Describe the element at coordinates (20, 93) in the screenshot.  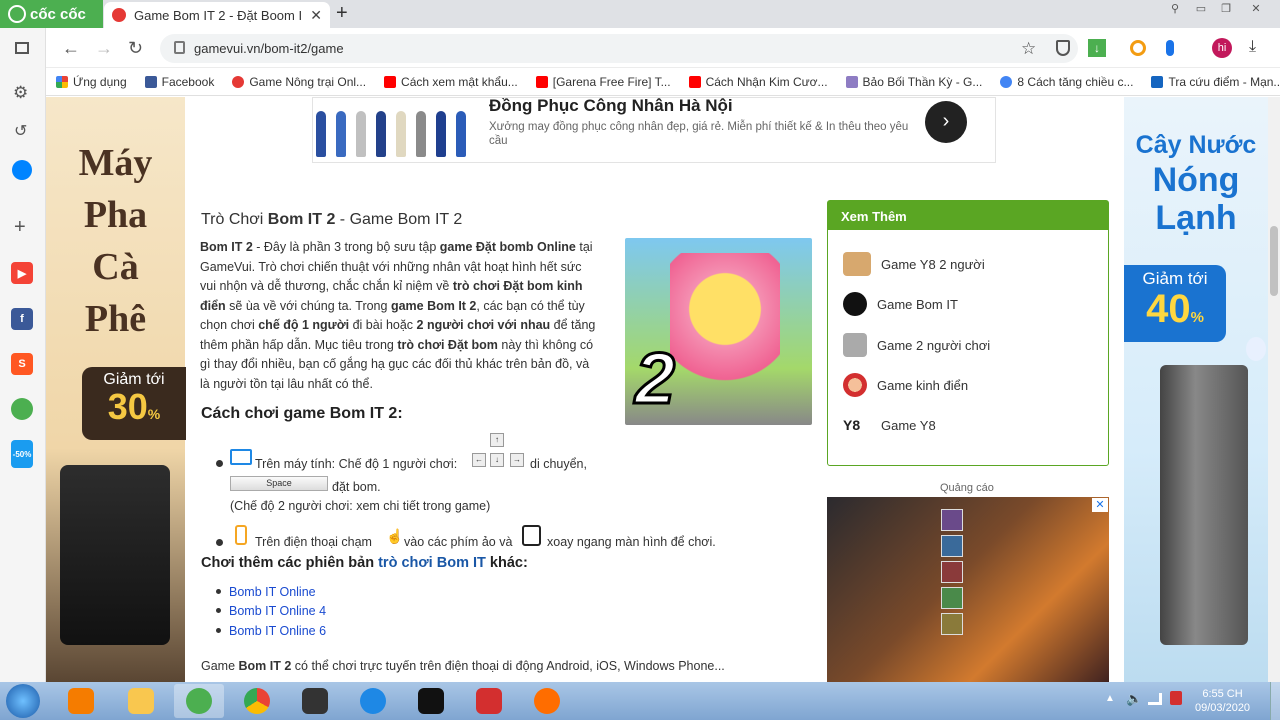
I see `settings-gear-icon: ⚙` at that location.